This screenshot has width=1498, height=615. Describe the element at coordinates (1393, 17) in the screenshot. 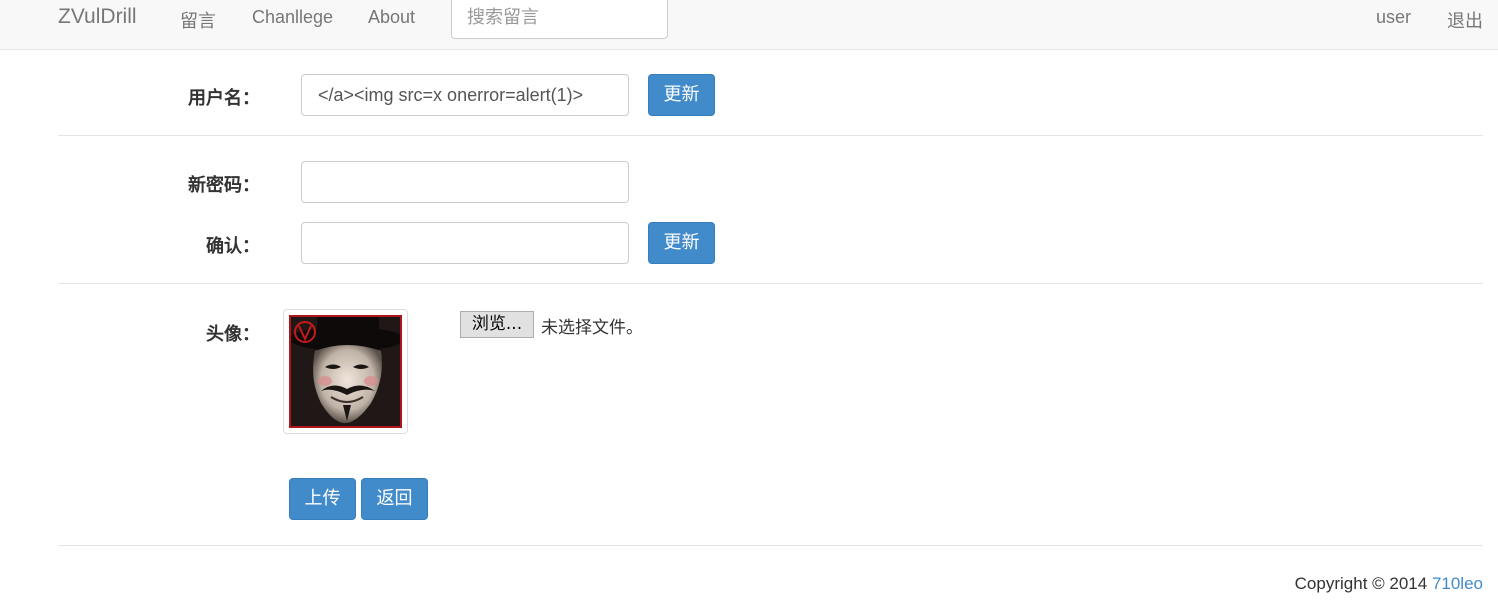

I see `nav-user-link: user` at that location.